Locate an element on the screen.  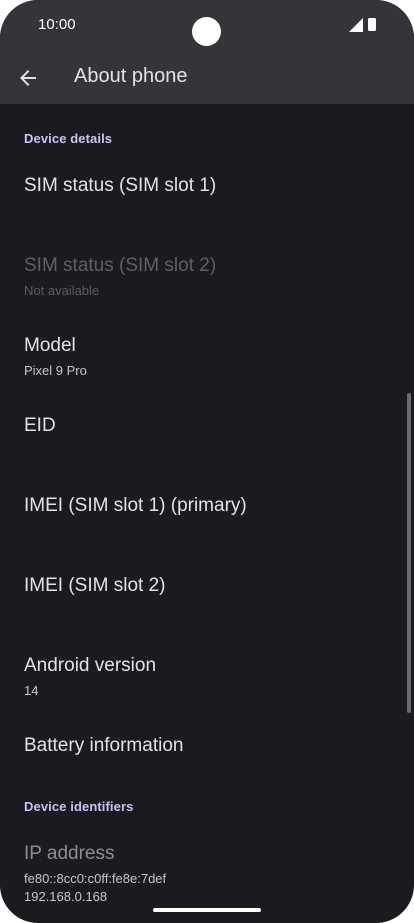
item-title: IMEI (SIM slot 2) is located at coordinates (95, 585).